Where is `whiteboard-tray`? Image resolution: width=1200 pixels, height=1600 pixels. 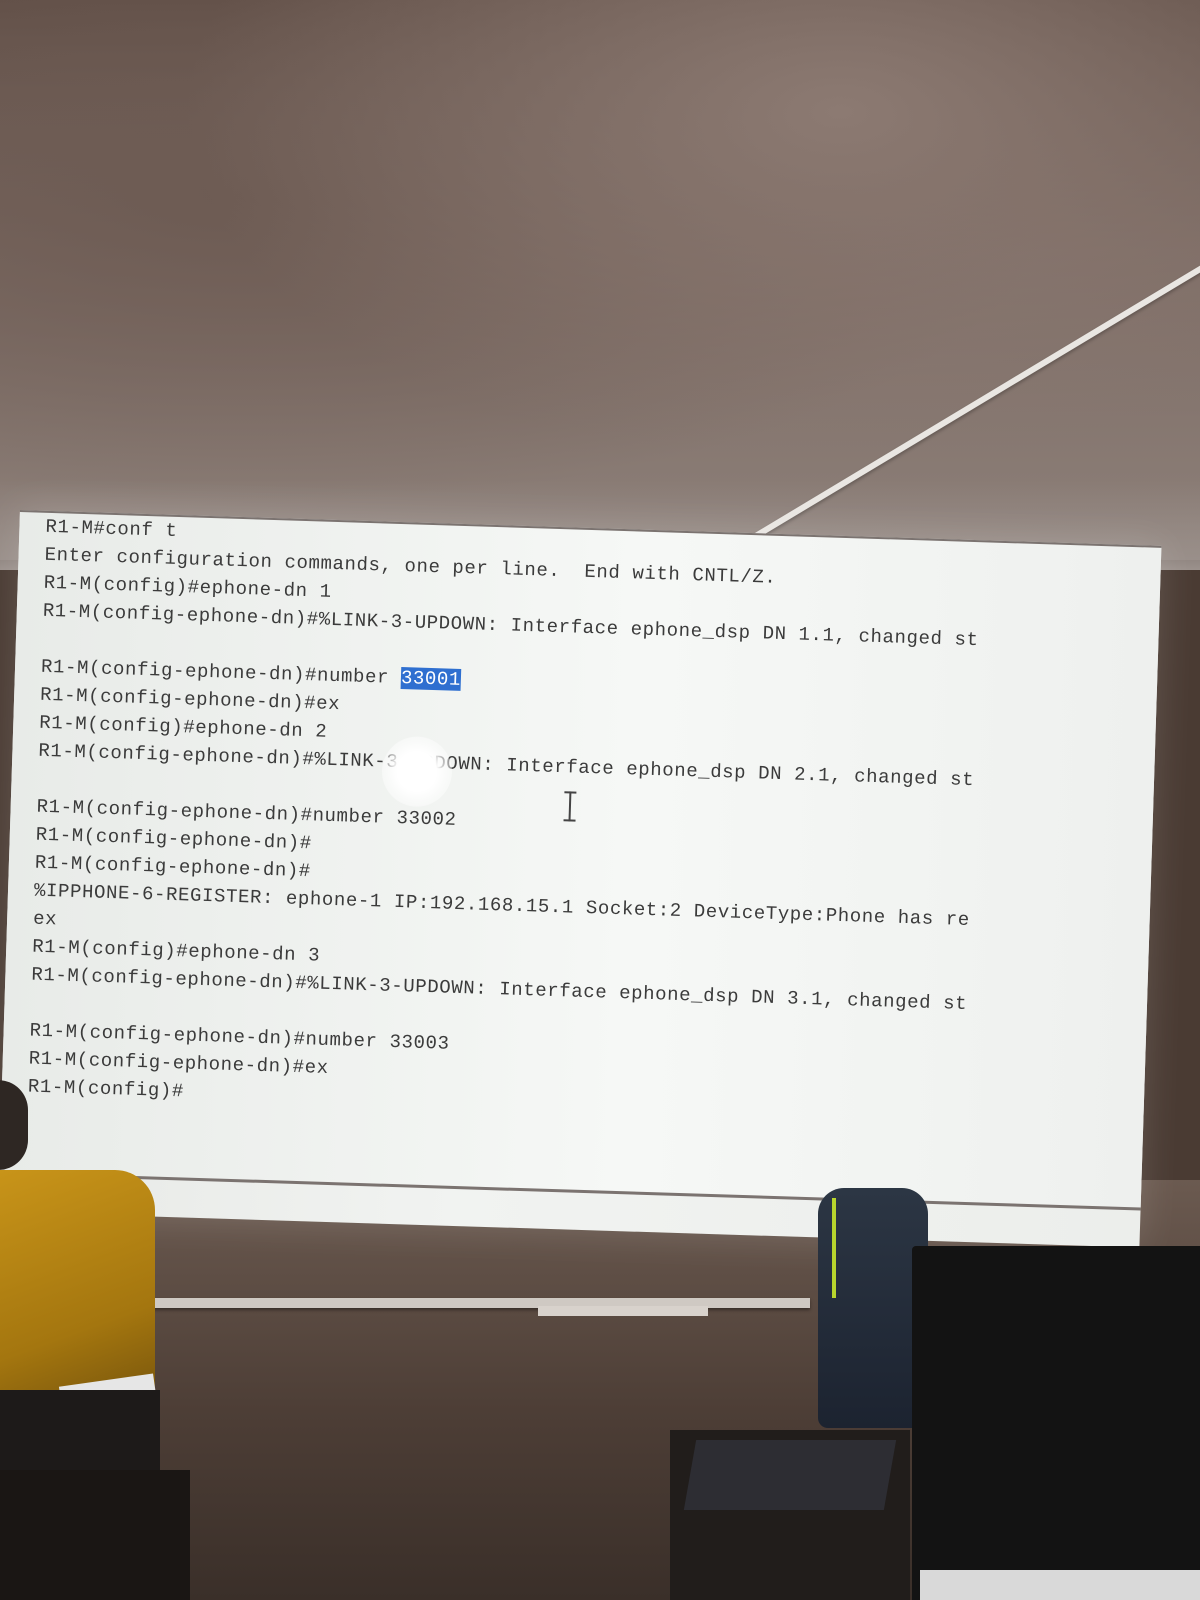 whiteboard-tray is located at coordinates (623, 1311).